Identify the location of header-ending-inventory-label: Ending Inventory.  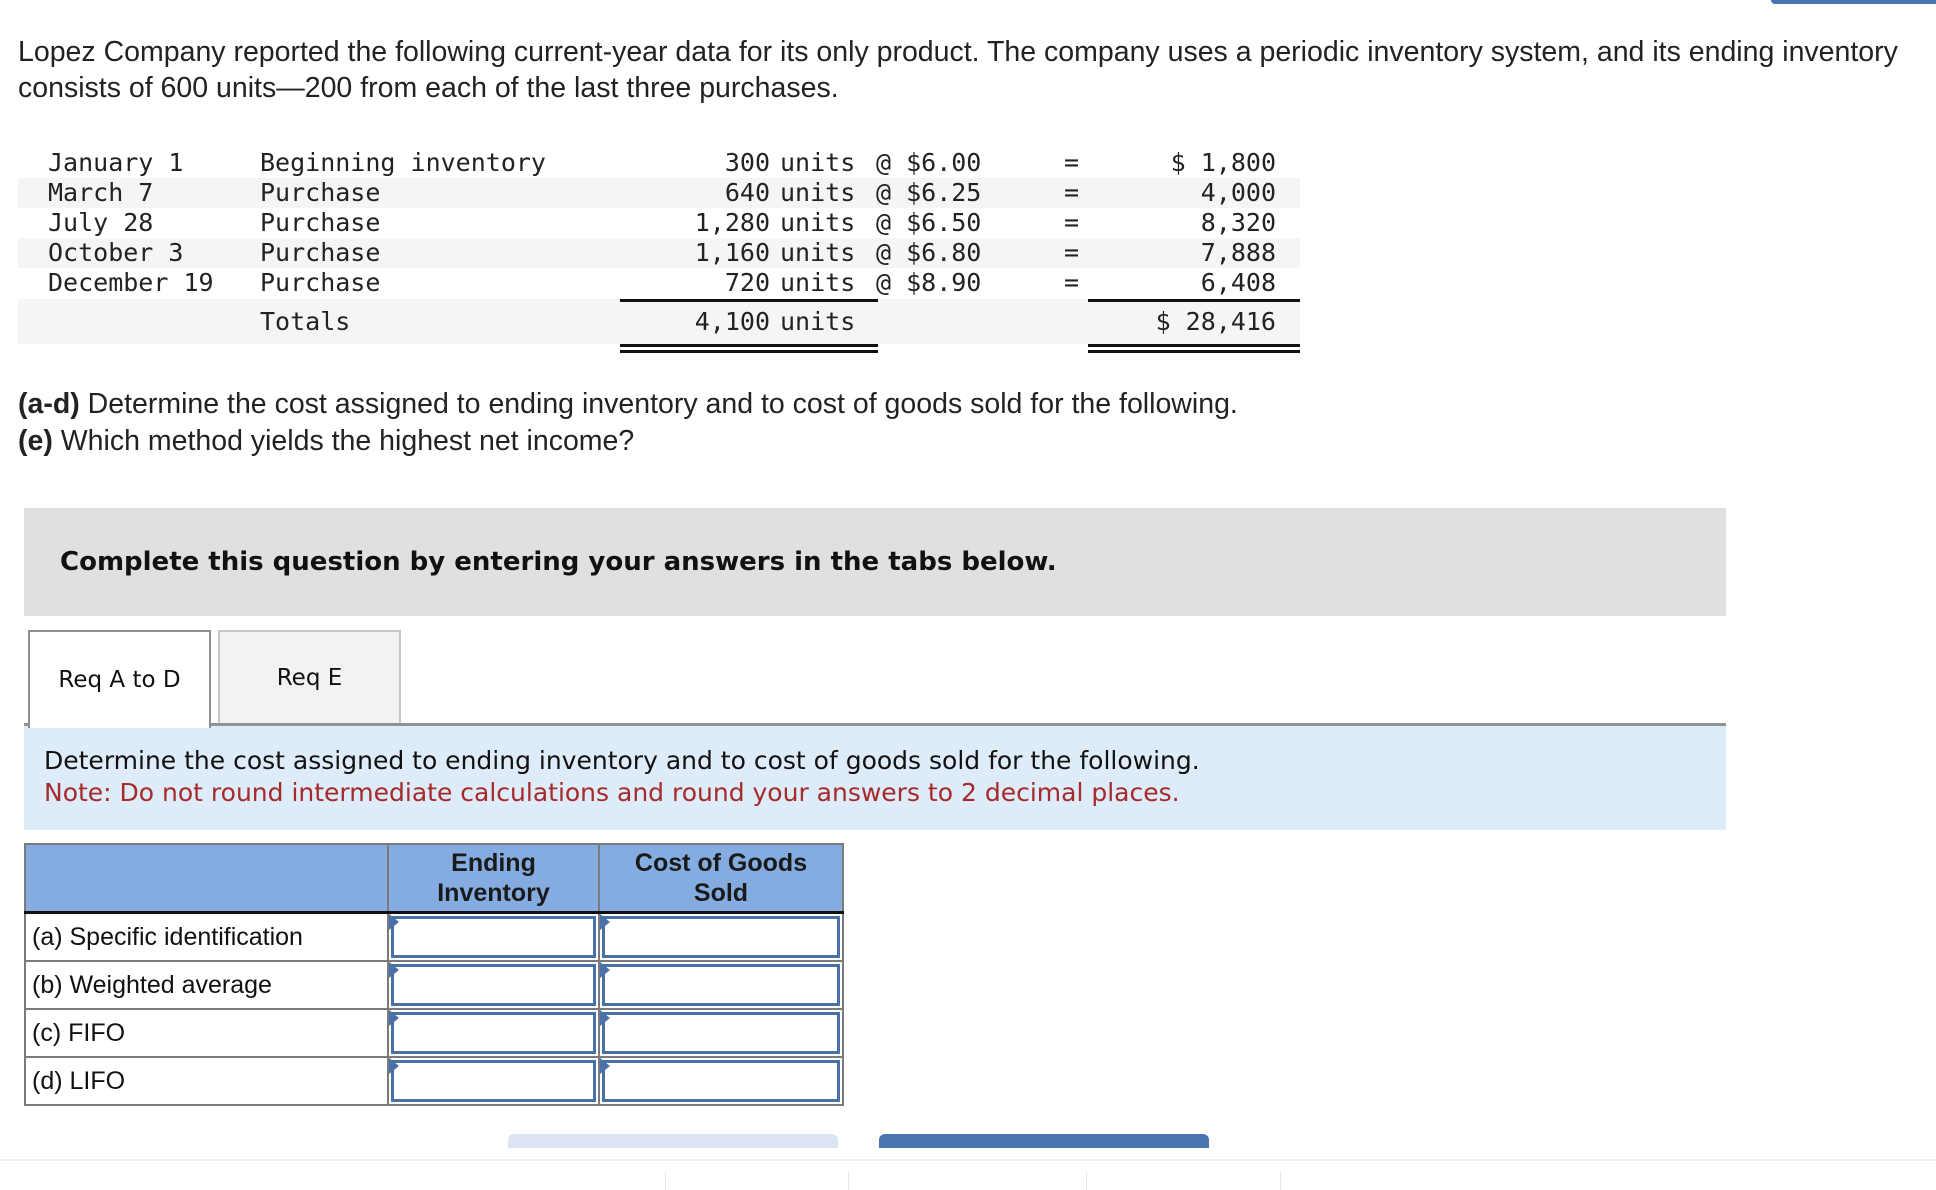
(493, 878).